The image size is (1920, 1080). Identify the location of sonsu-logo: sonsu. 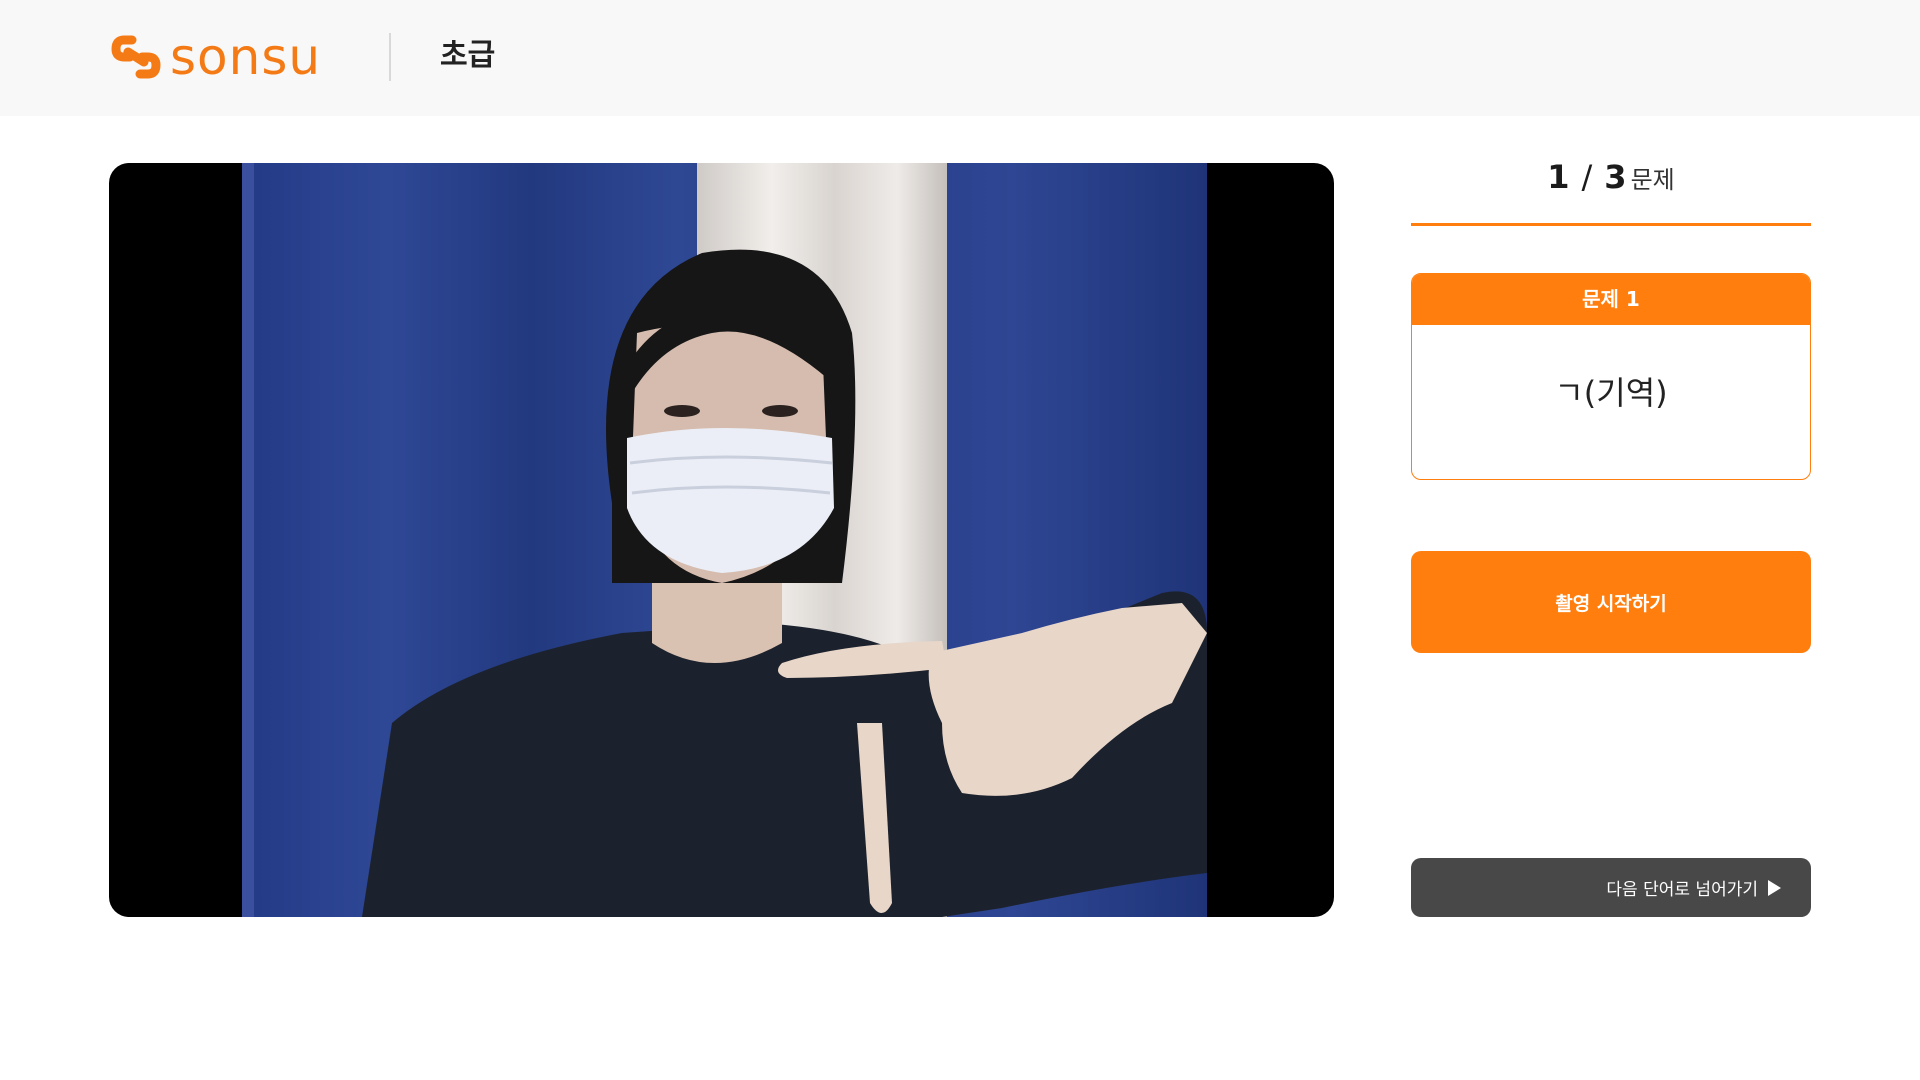
(215, 57).